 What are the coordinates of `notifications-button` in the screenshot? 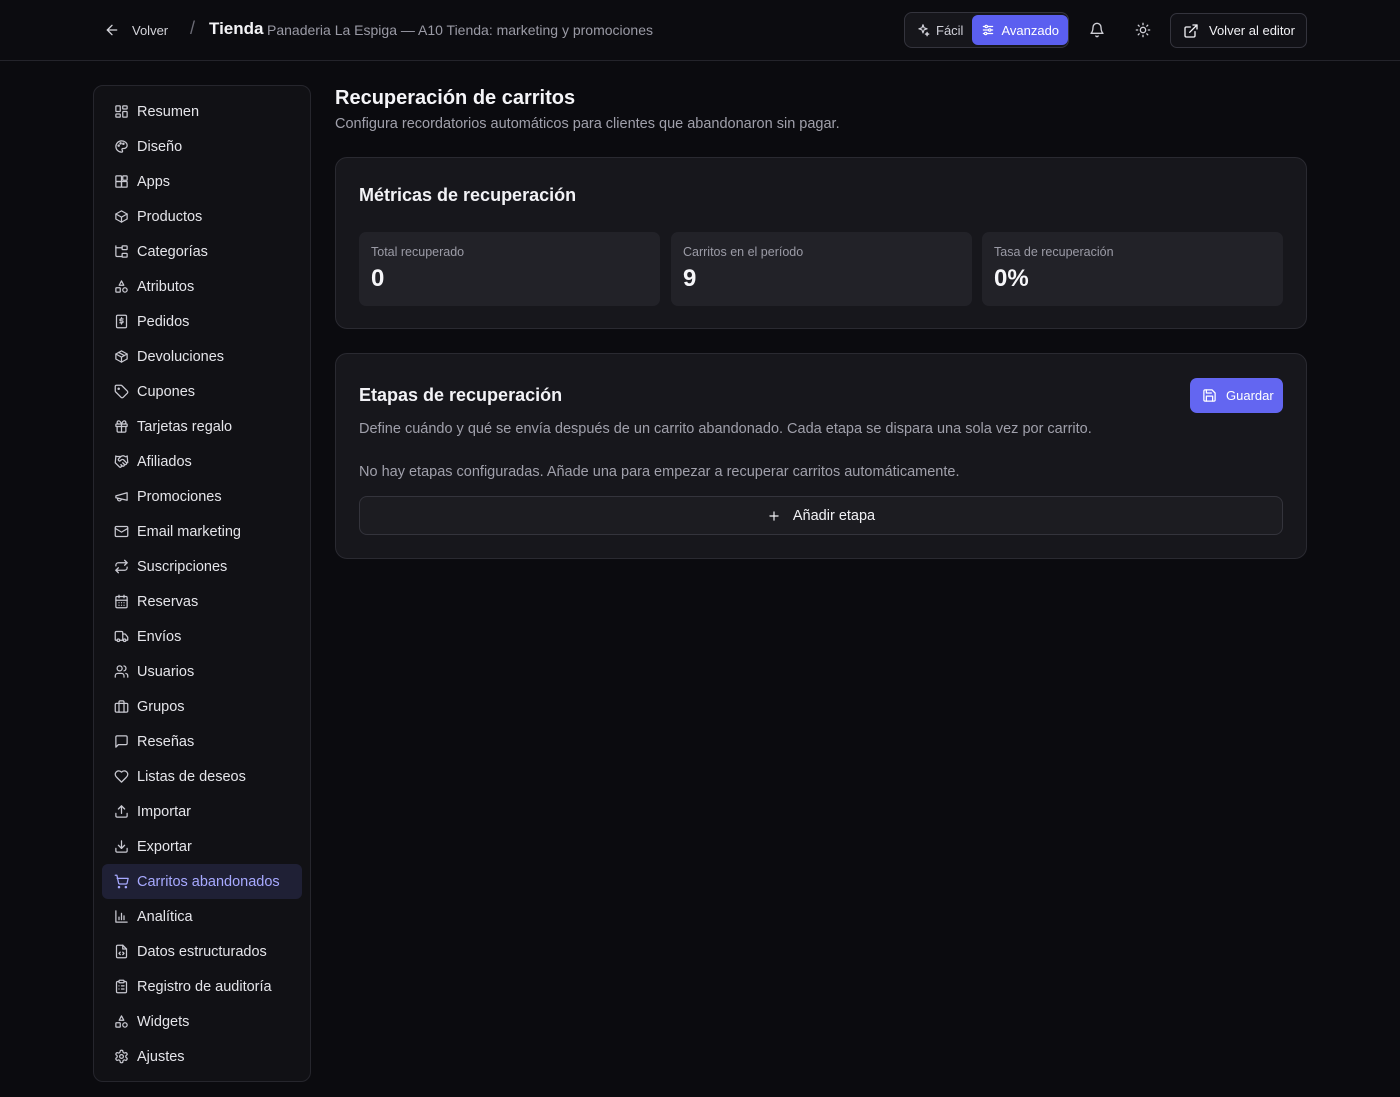 It's located at (1097, 30).